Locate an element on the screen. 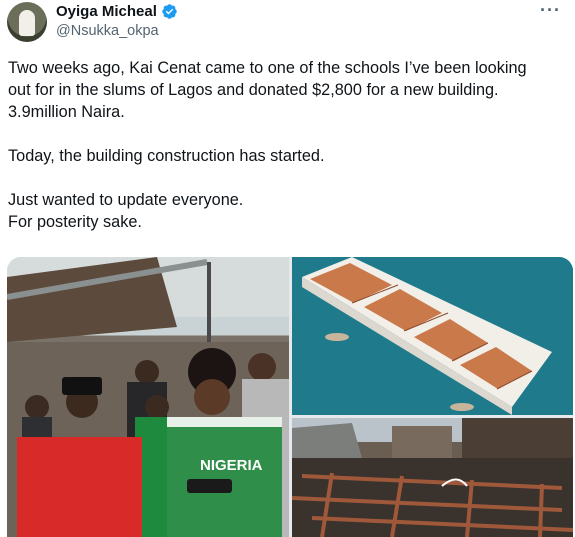  tweet-header: Oyiga Micheal @Nsukka_okpa ··· is located at coordinates (287, 25).